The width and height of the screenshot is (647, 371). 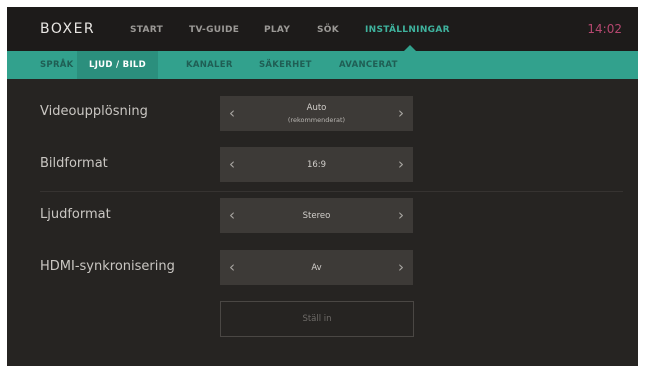 I want to click on hdmi-synkronisering-label: HDMI-synkronisering, so click(x=107, y=266).